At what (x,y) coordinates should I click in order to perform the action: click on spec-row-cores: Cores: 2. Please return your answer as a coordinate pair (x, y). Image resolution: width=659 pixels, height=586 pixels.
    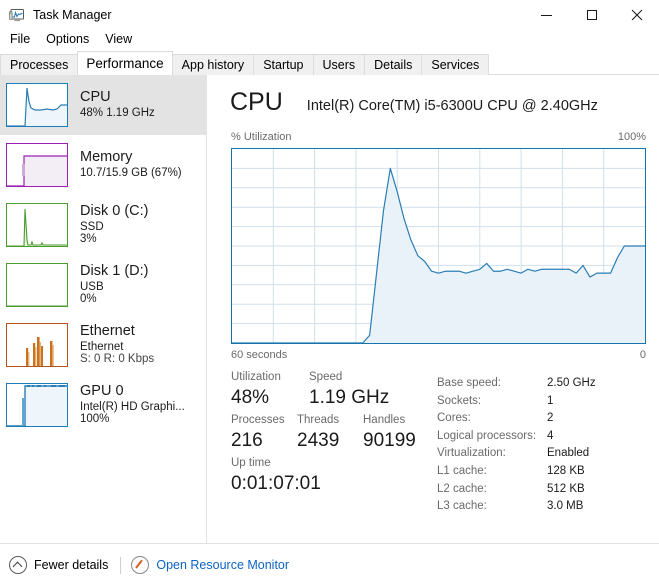
    Looking at the image, I should click on (544, 421).